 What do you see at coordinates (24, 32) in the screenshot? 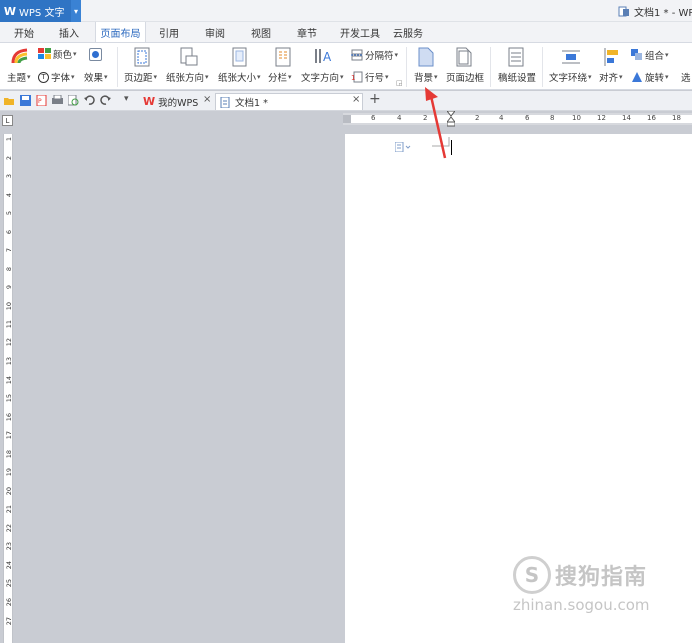
I see `tab-home: 开始` at bounding box center [24, 32].